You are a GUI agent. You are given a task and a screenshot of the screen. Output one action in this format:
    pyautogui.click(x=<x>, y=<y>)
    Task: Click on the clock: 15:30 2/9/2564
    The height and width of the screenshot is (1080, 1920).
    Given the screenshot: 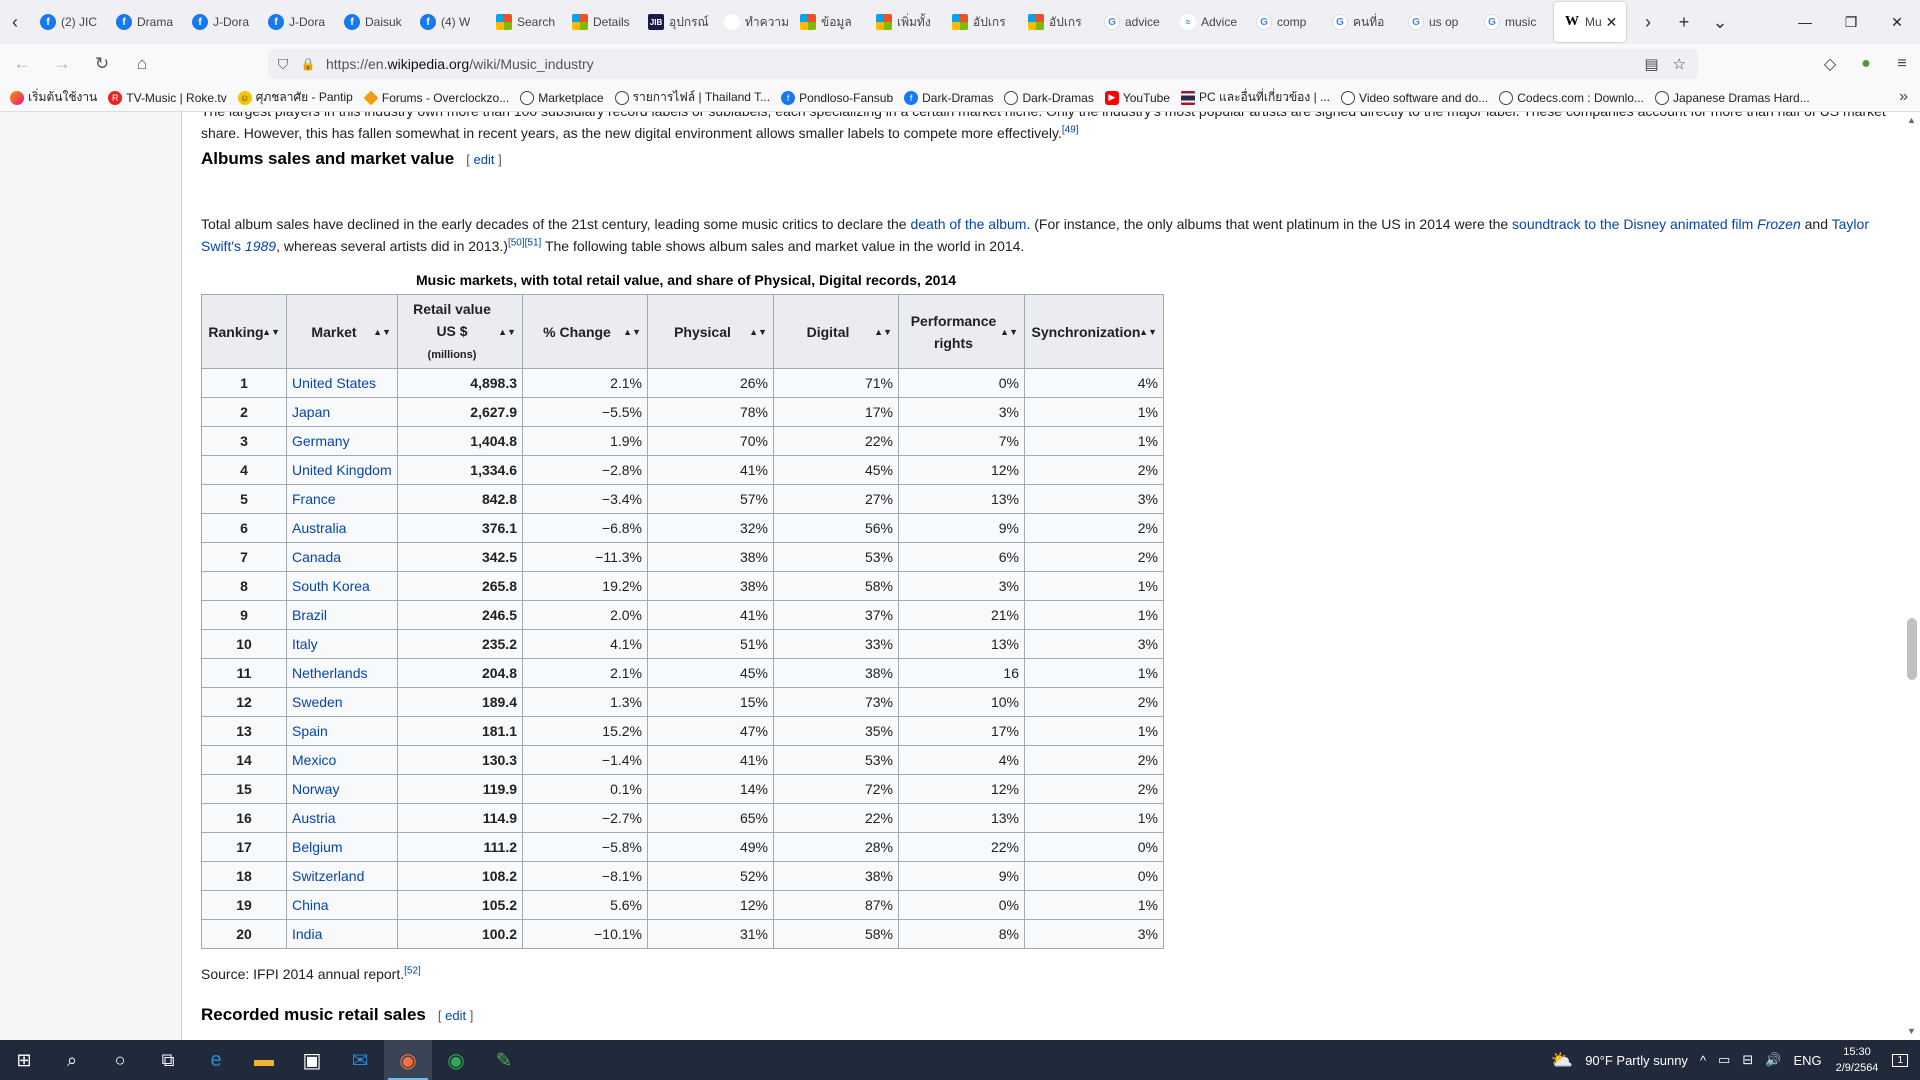 What is the action you would take?
    pyautogui.click(x=1857, y=1060)
    